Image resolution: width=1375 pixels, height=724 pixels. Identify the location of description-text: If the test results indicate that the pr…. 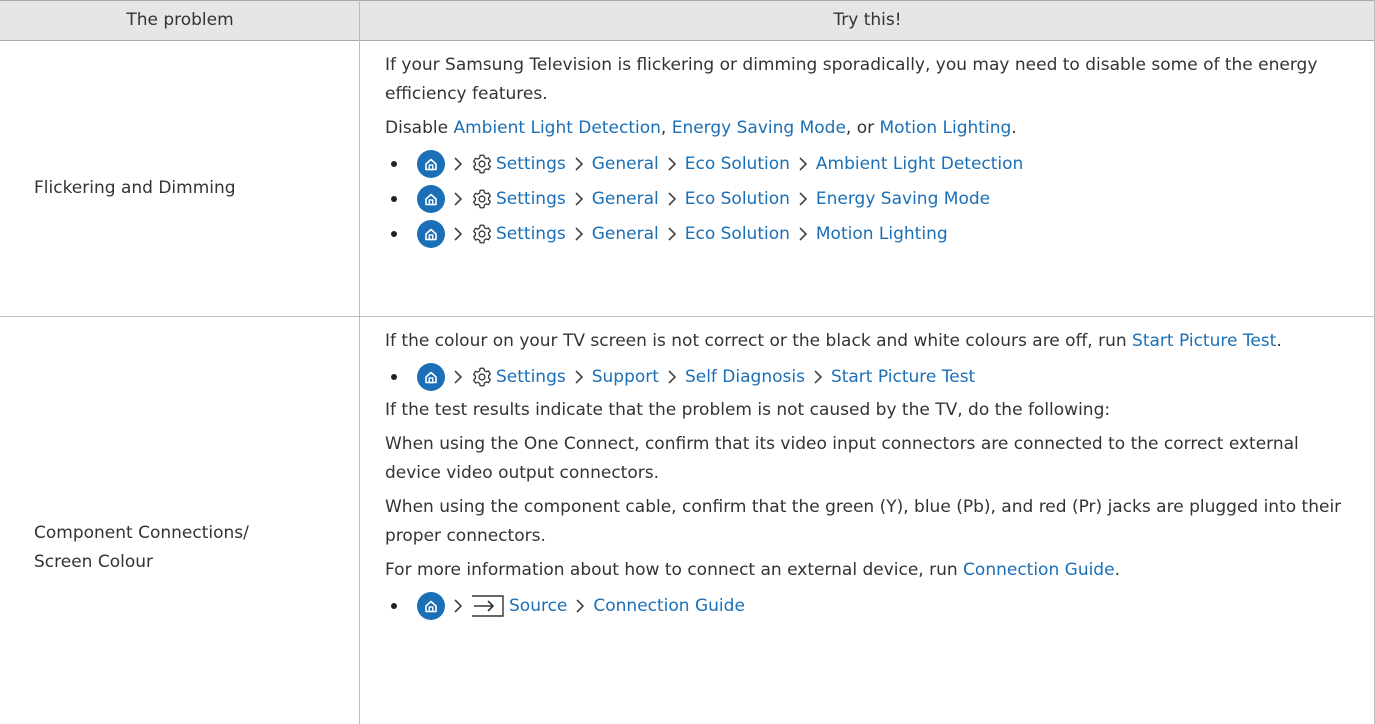
(748, 410).